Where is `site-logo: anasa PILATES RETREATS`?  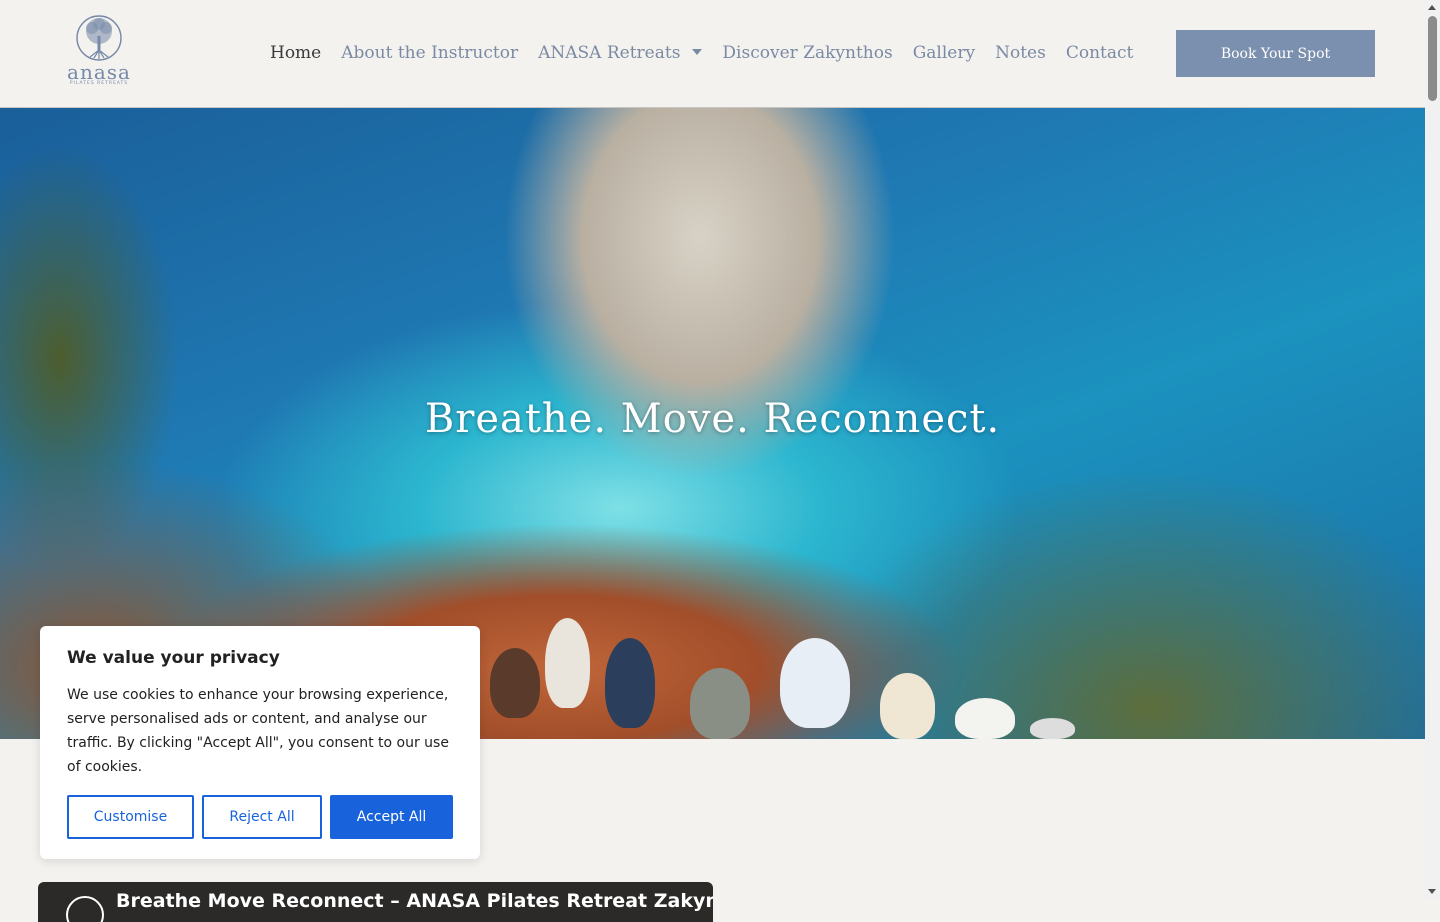 site-logo: anasa PILATES RETREATS is located at coordinates (99, 52).